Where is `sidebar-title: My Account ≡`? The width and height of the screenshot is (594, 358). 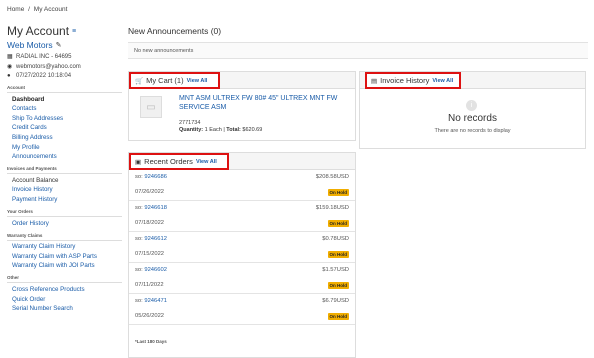 sidebar-title: My Account ≡ is located at coordinates (64, 31).